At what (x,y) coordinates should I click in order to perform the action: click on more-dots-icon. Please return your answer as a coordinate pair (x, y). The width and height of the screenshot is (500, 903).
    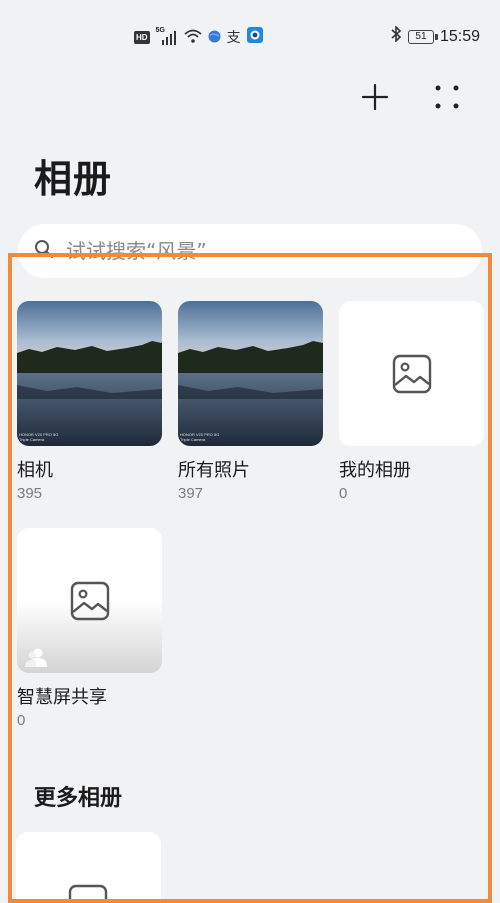
    Looking at the image, I should click on (447, 97).